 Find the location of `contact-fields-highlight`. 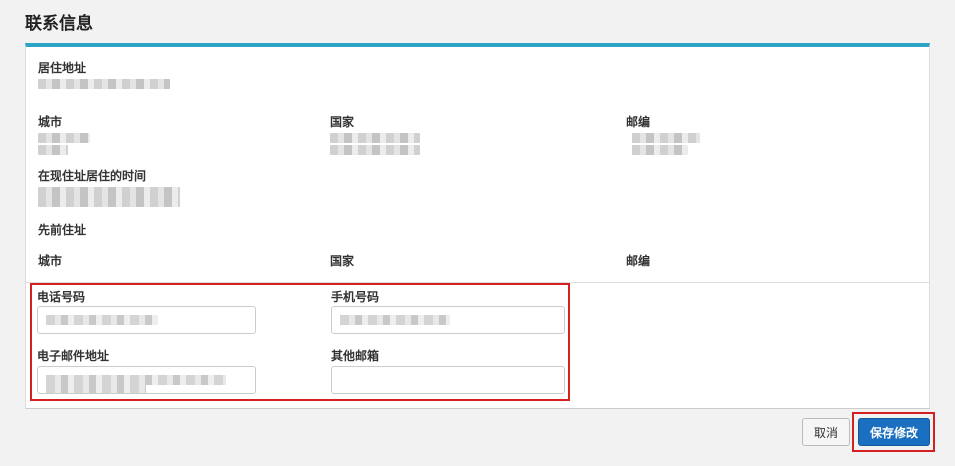

contact-fields-highlight is located at coordinates (300, 342).